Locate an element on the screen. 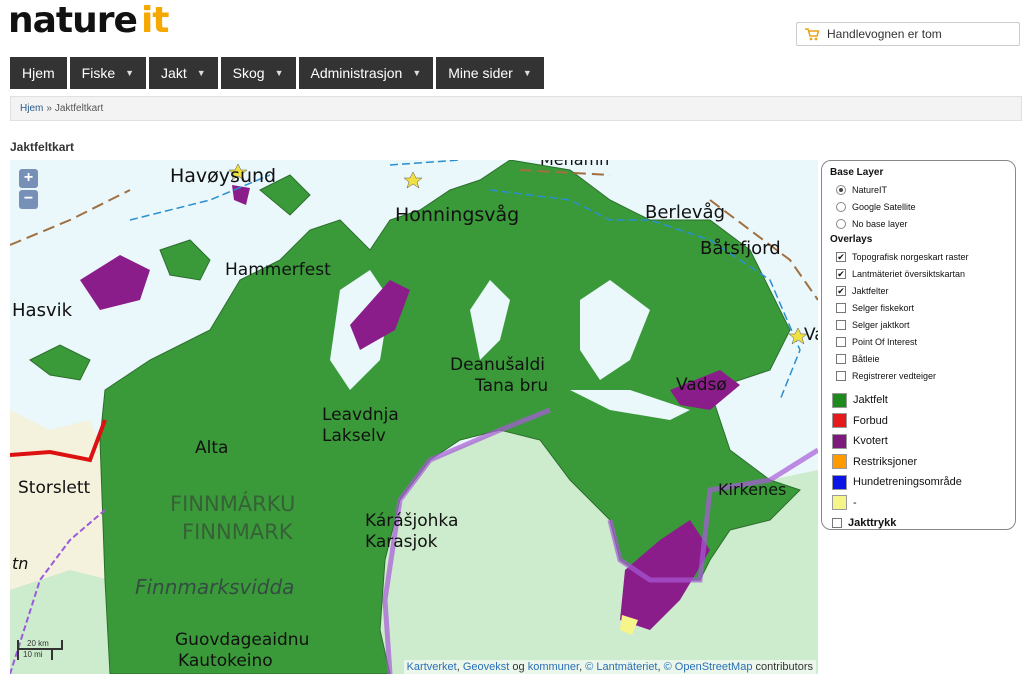 This screenshot has height=686, width=1024. attribution-link: Geovekst is located at coordinates (486, 667).